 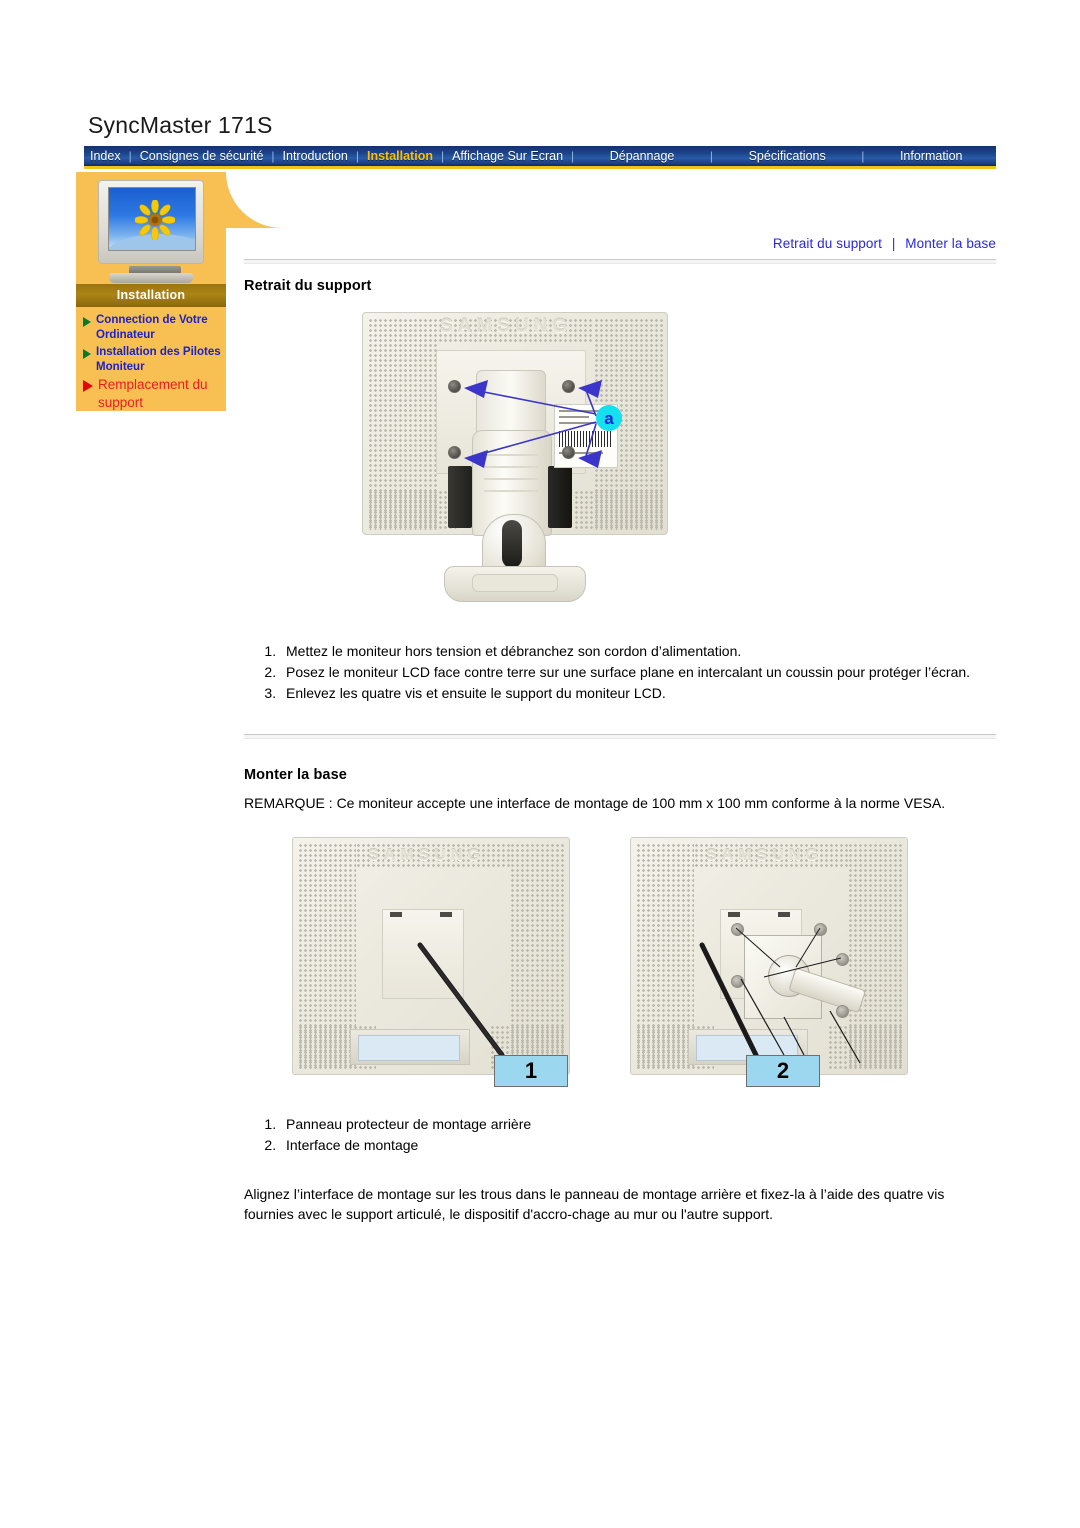 What do you see at coordinates (507, 156) in the screenshot?
I see `nav-item-affichage-sur-ecran: Affichage Sur Ecran` at bounding box center [507, 156].